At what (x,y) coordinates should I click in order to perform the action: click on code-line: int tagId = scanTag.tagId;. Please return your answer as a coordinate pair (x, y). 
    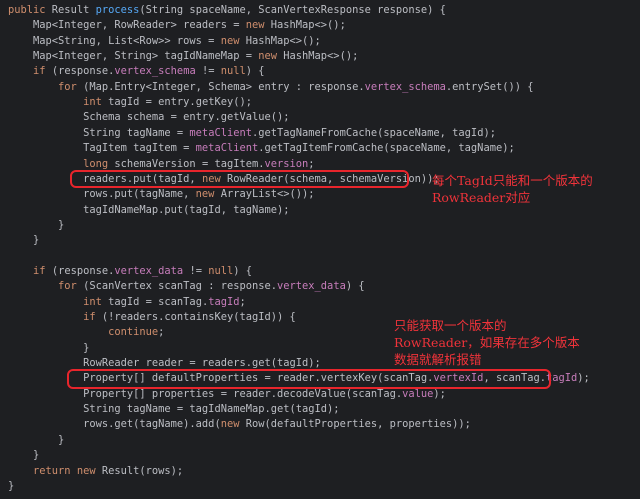
    Looking at the image, I should click on (127, 302).